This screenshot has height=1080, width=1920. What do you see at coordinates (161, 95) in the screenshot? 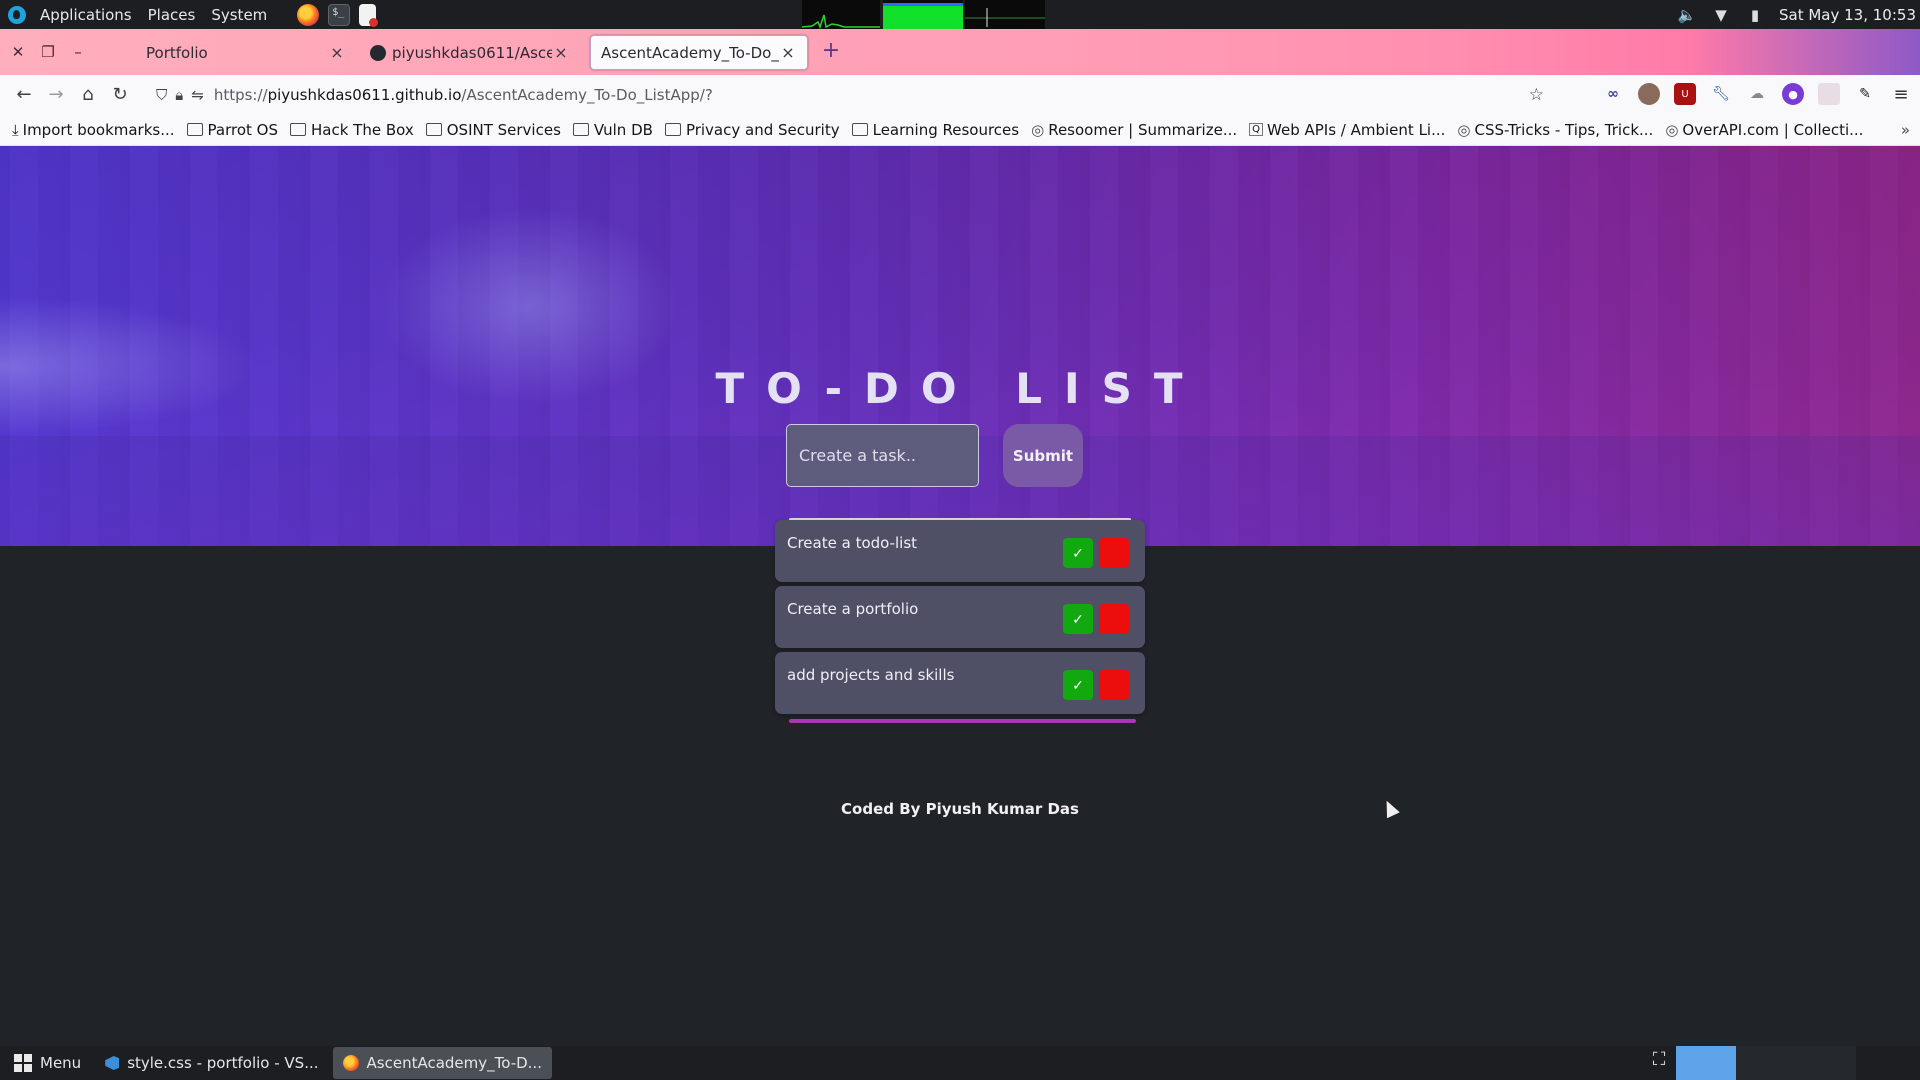
I see `tracking-shield-icon: ⛉` at bounding box center [161, 95].